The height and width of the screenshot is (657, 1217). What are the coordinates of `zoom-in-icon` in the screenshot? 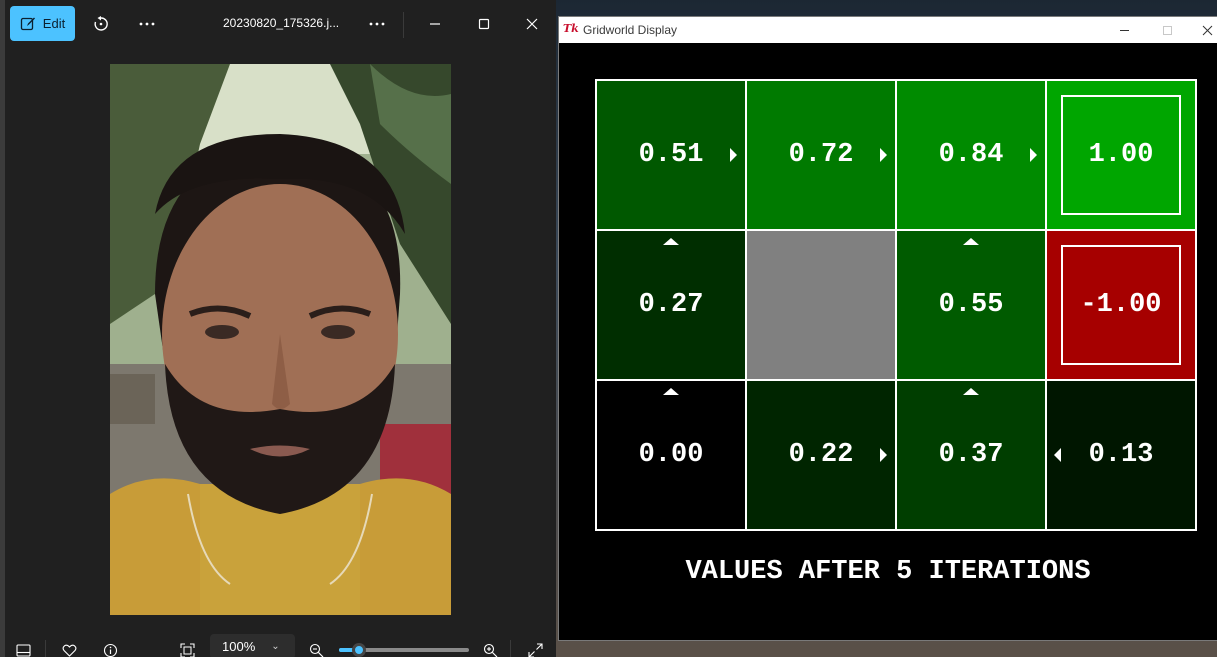 It's located at (490, 650).